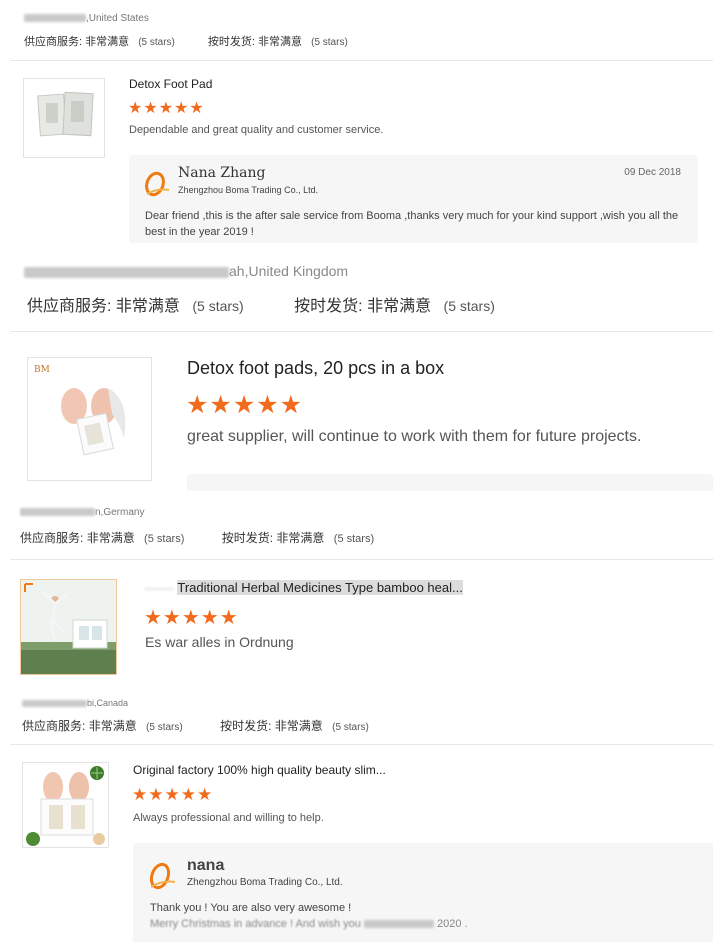  I want to click on reply-date: 09 Dec 2018, so click(652, 172).